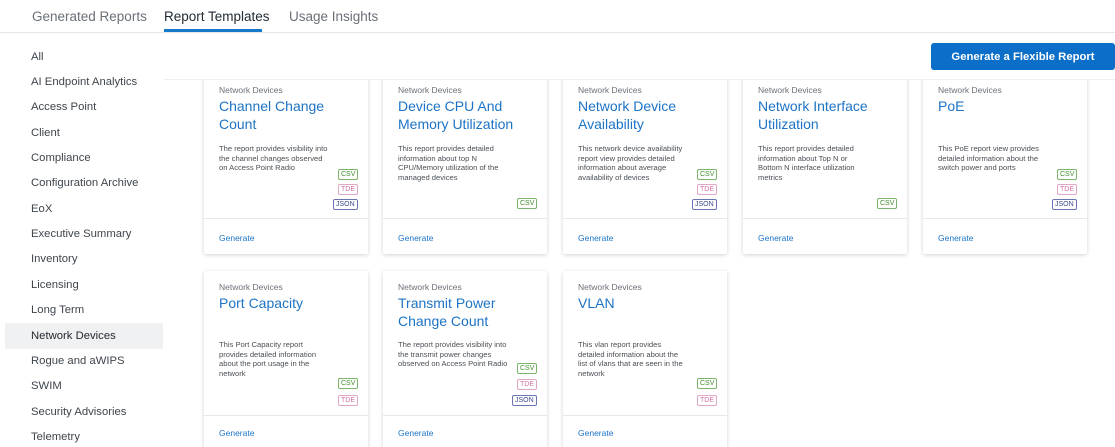  I want to click on sidebar-item-swim: SWIM, so click(84, 386).